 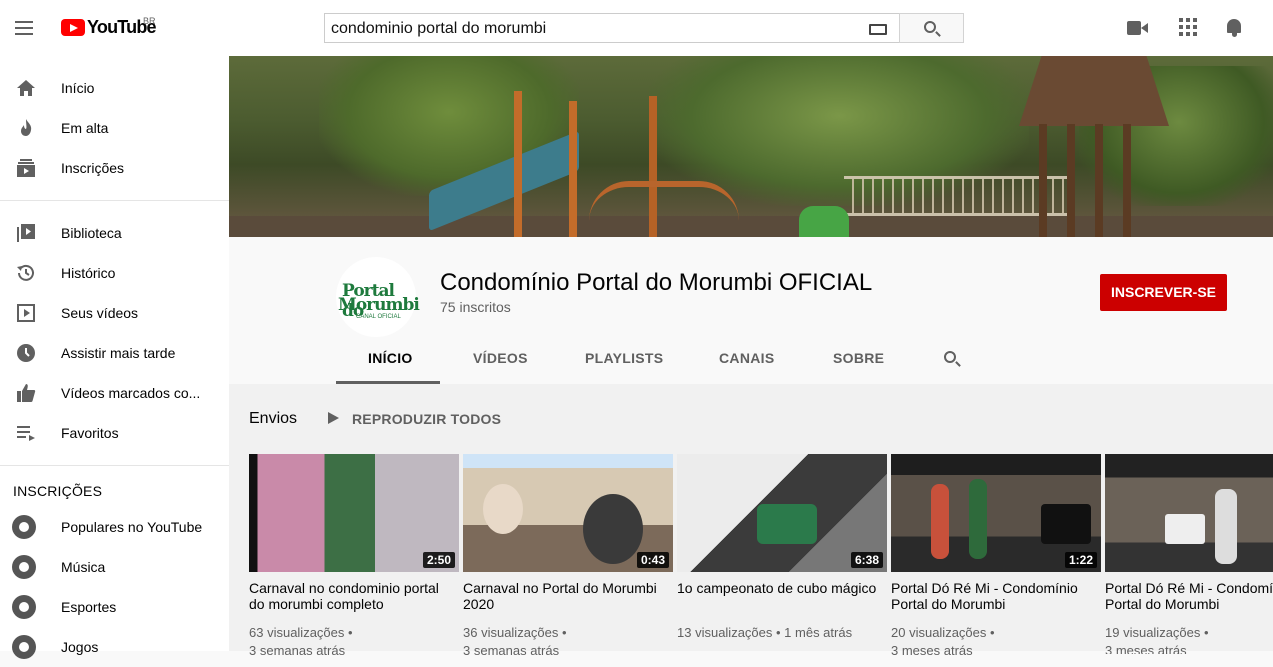 What do you see at coordinates (301, 641) in the screenshot?
I see `video-metadata: 63 visualizações • 3 semanas atrás` at bounding box center [301, 641].